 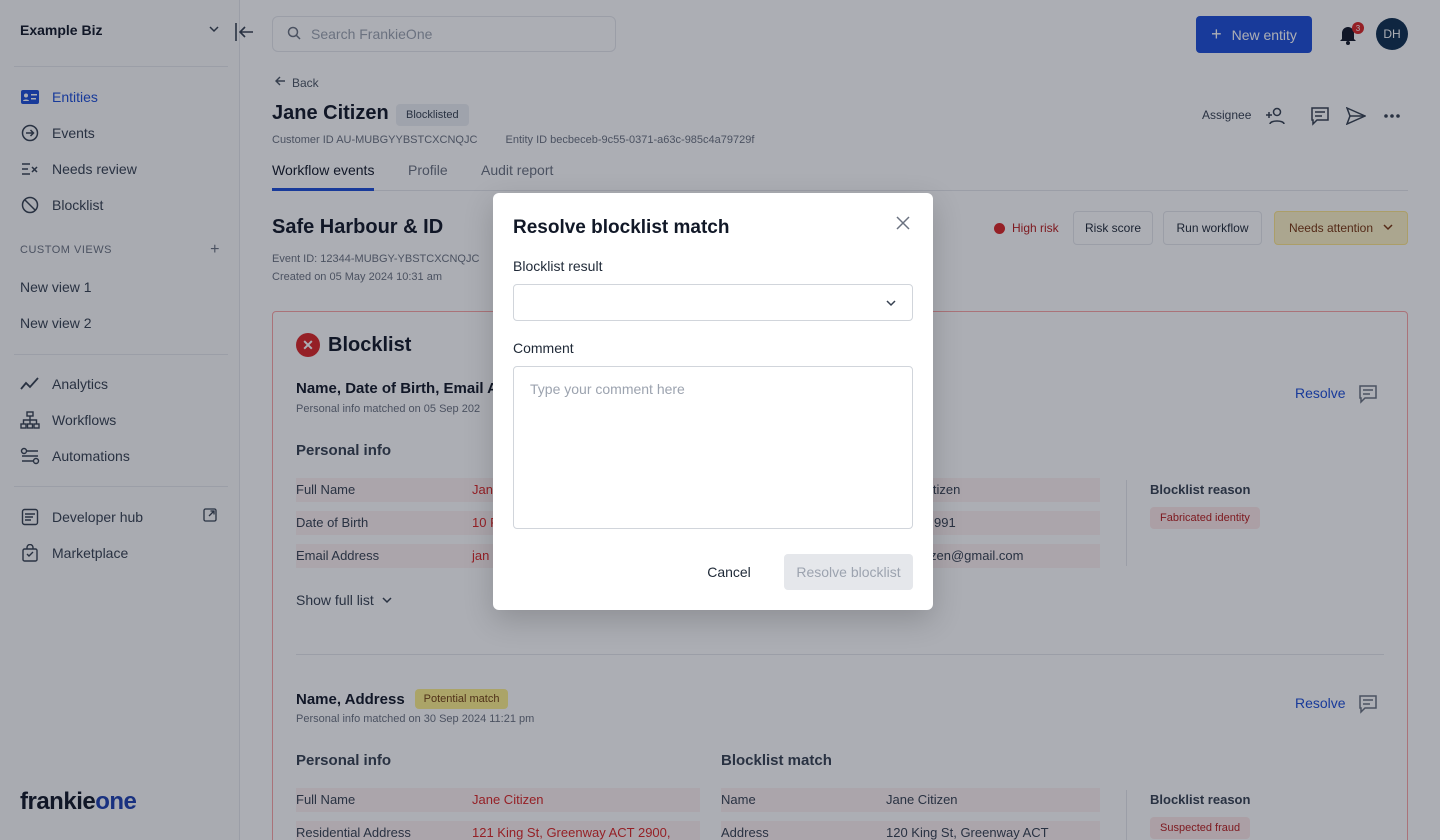 I want to click on blocklist-result-label: Blocklist result, so click(x=558, y=266).